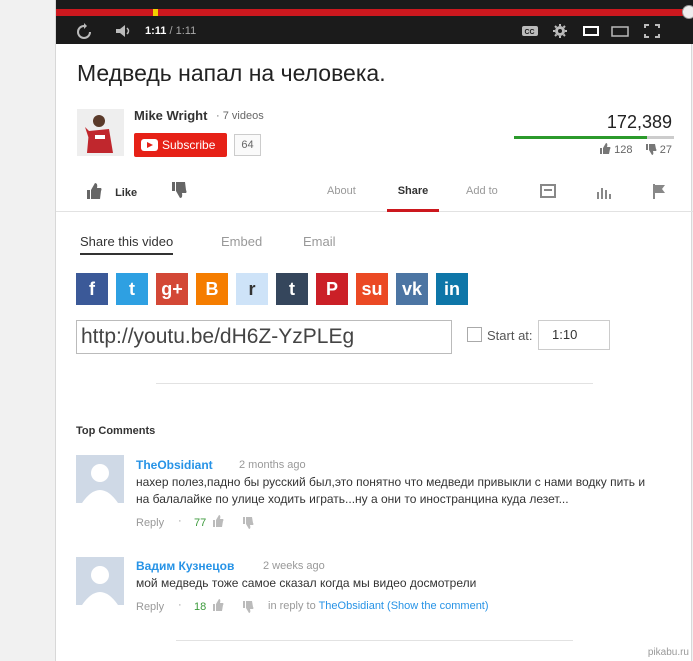 The width and height of the screenshot is (693, 661). Describe the element at coordinates (332, 289) in the screenshot. I see `pinterest-icon: P` at that location.